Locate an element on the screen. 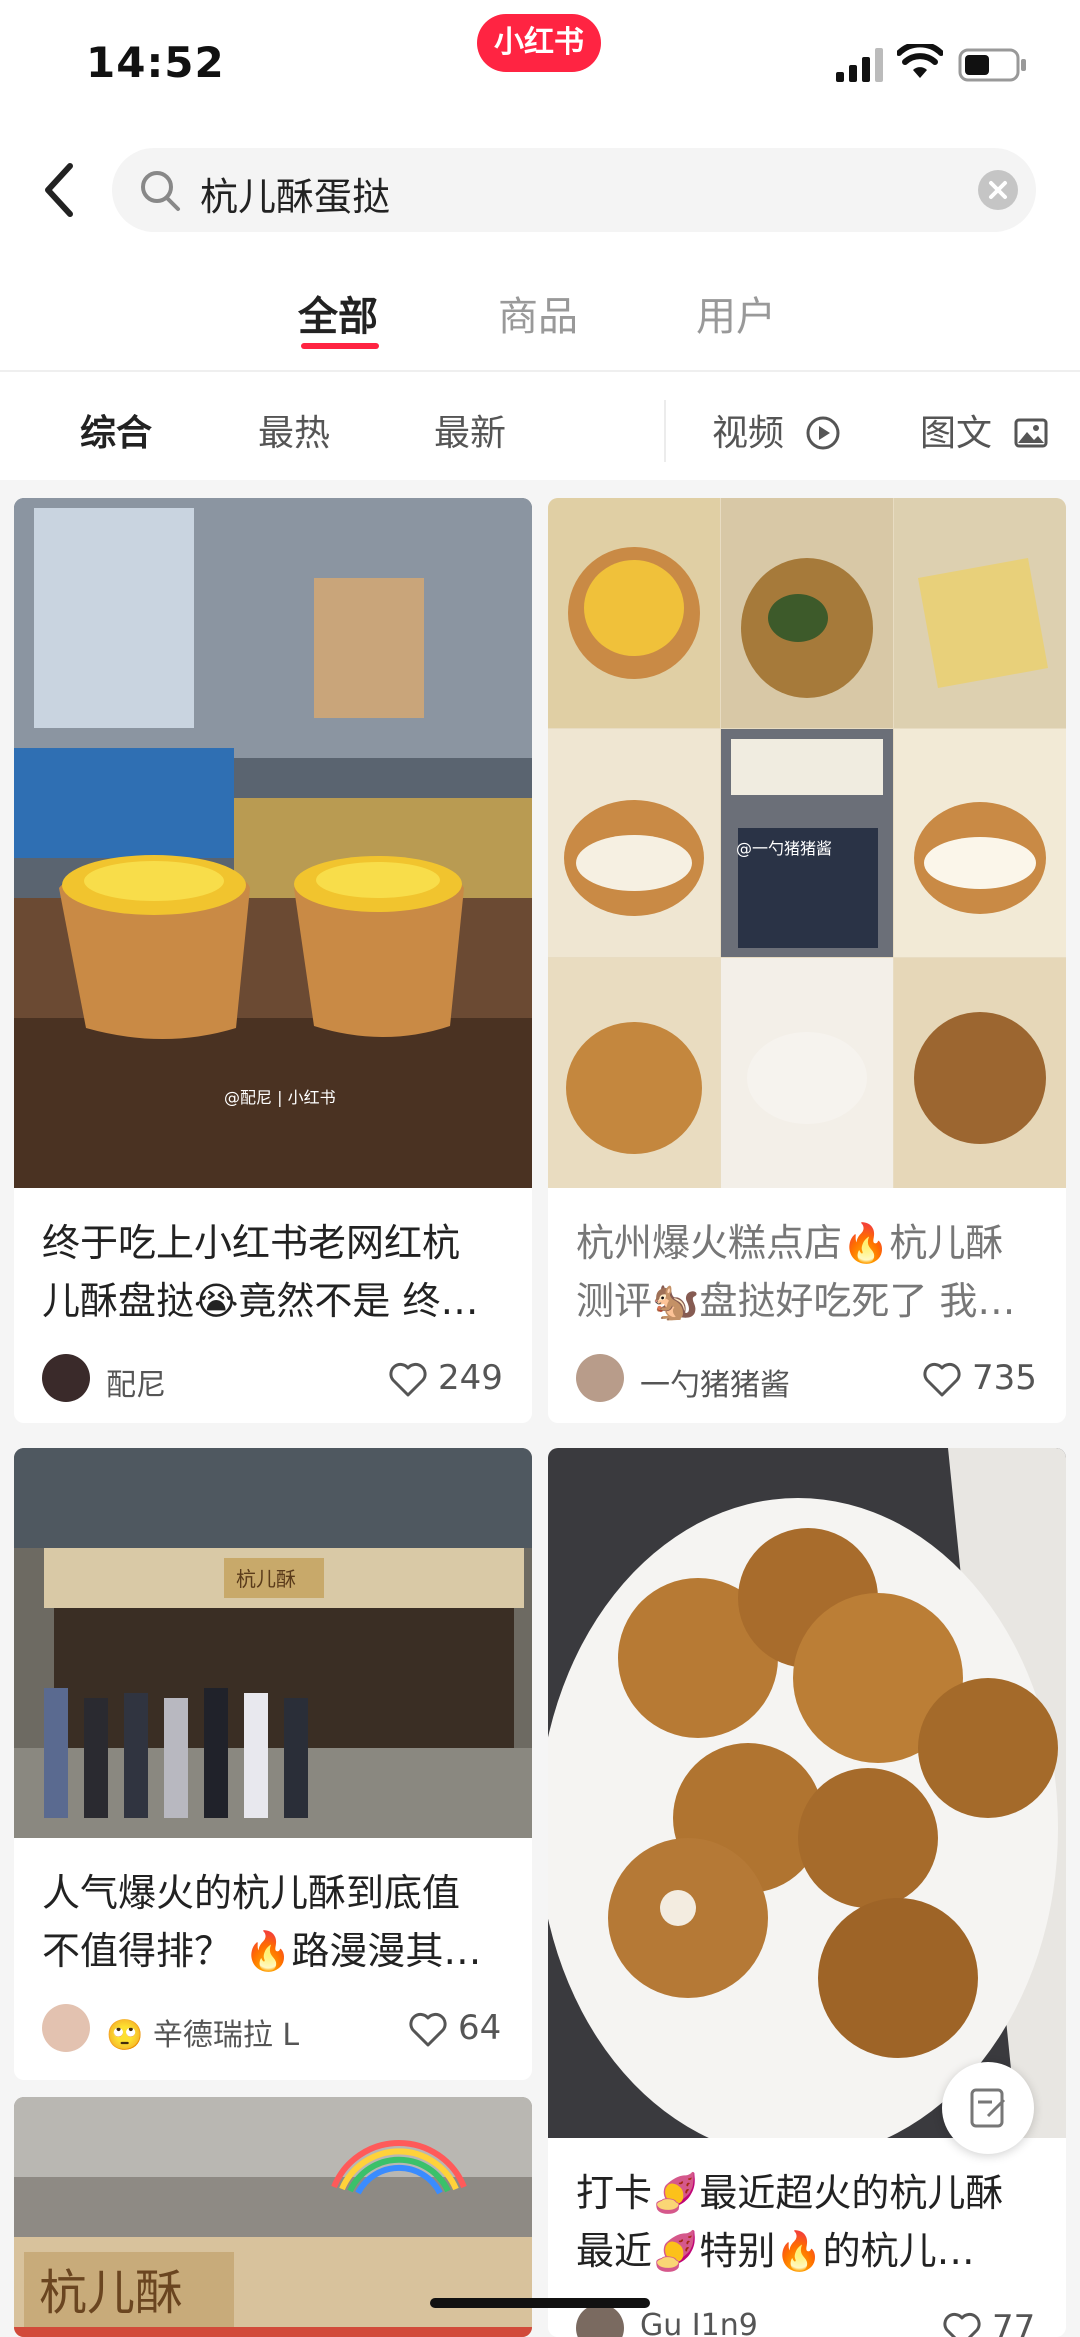 The image size is (1080, 2337). like-count: 249 is located at coordinates (470, 1378).